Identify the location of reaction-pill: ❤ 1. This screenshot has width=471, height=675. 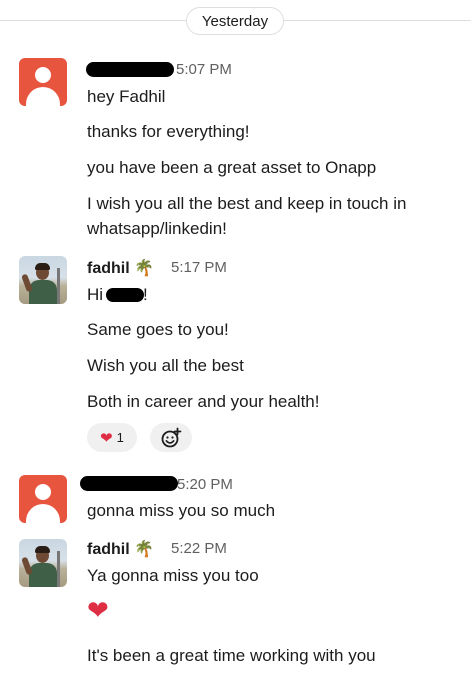
(112, 437).